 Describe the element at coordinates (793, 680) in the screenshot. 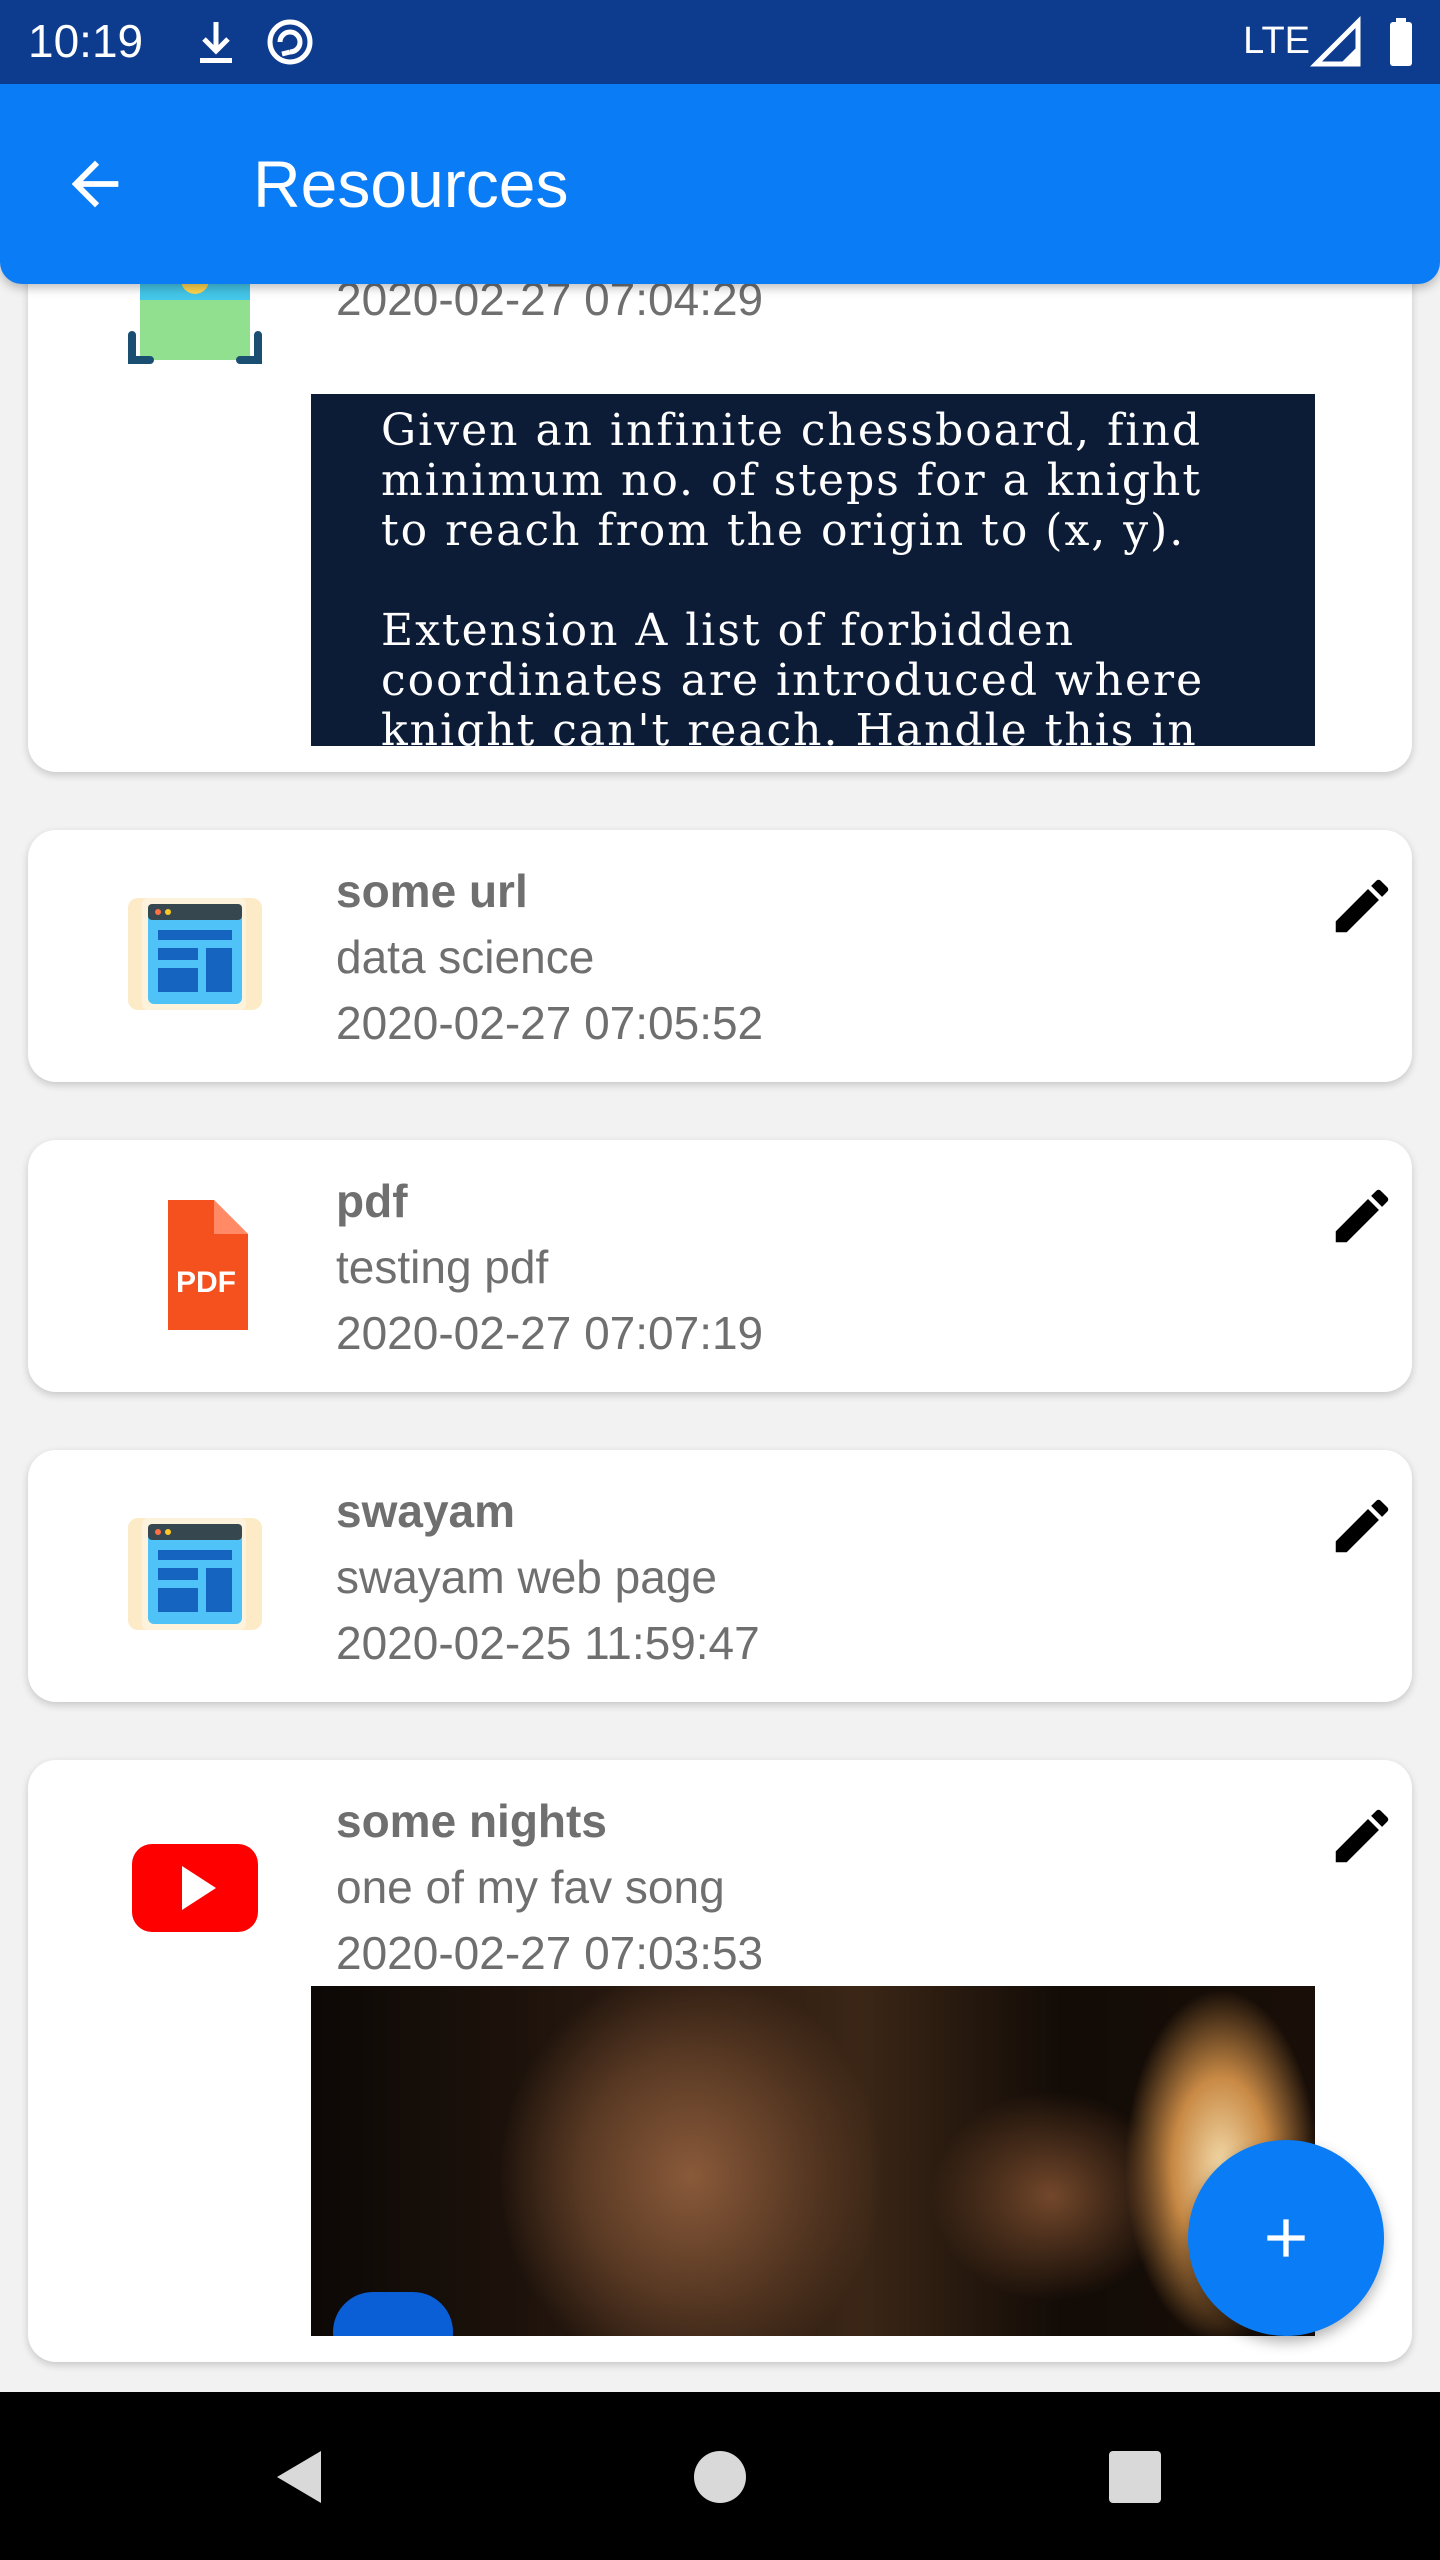

I see `preview-line: coordinates are introduced where` at that location.